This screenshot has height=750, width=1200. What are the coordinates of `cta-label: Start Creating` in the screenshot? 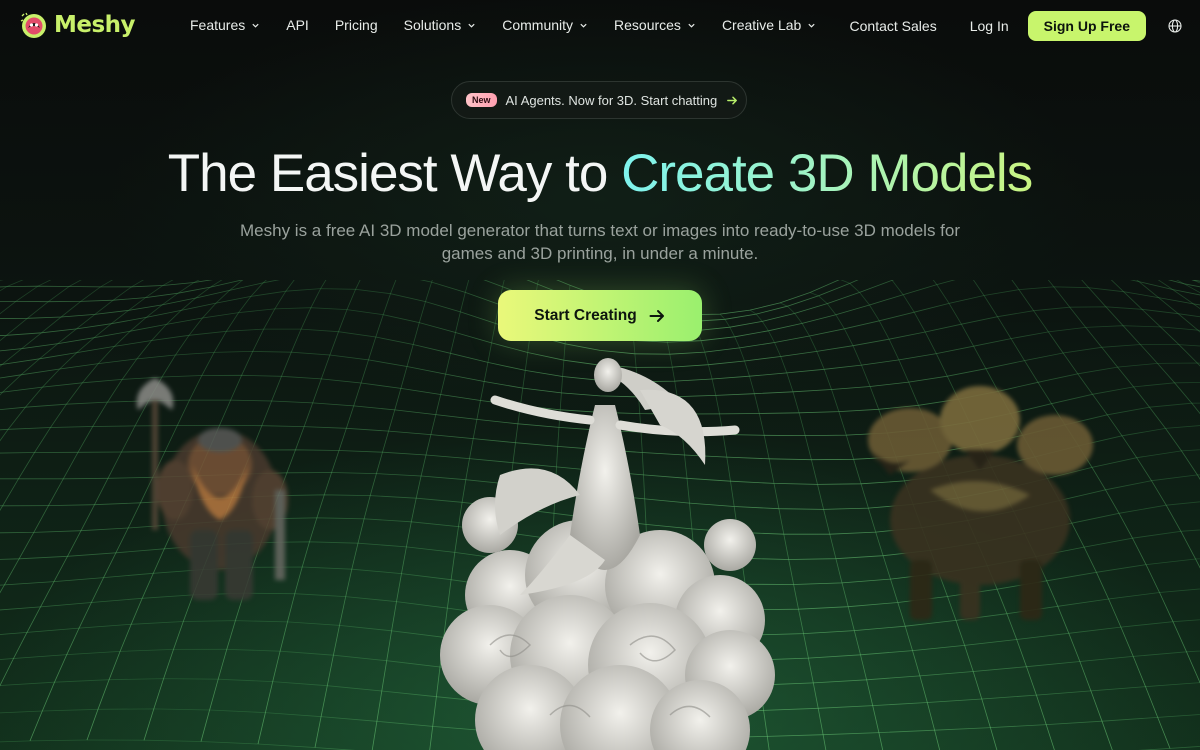 It's located at (585, 315).